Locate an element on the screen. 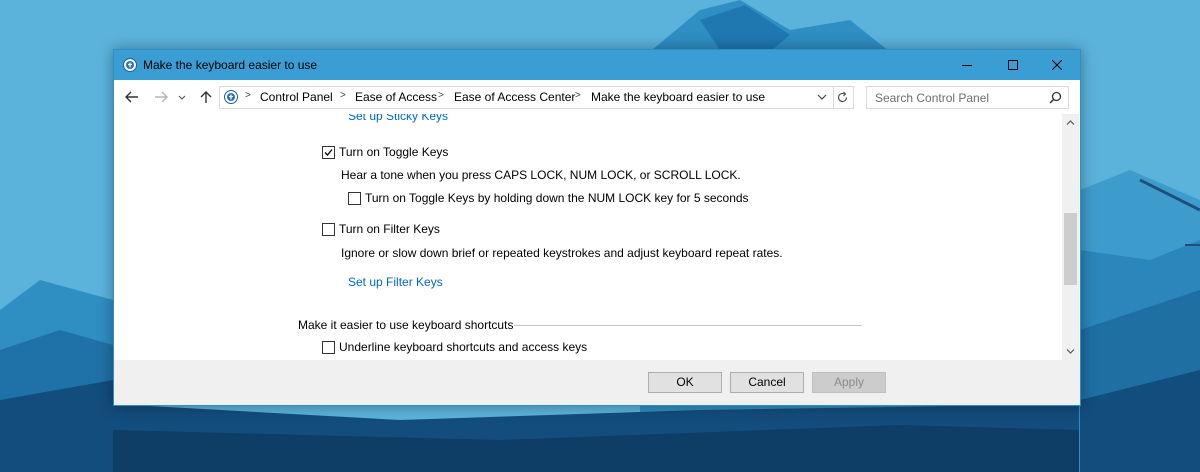  title-bar: Make the keyboard easier to use is located at coordinates (597, 65).